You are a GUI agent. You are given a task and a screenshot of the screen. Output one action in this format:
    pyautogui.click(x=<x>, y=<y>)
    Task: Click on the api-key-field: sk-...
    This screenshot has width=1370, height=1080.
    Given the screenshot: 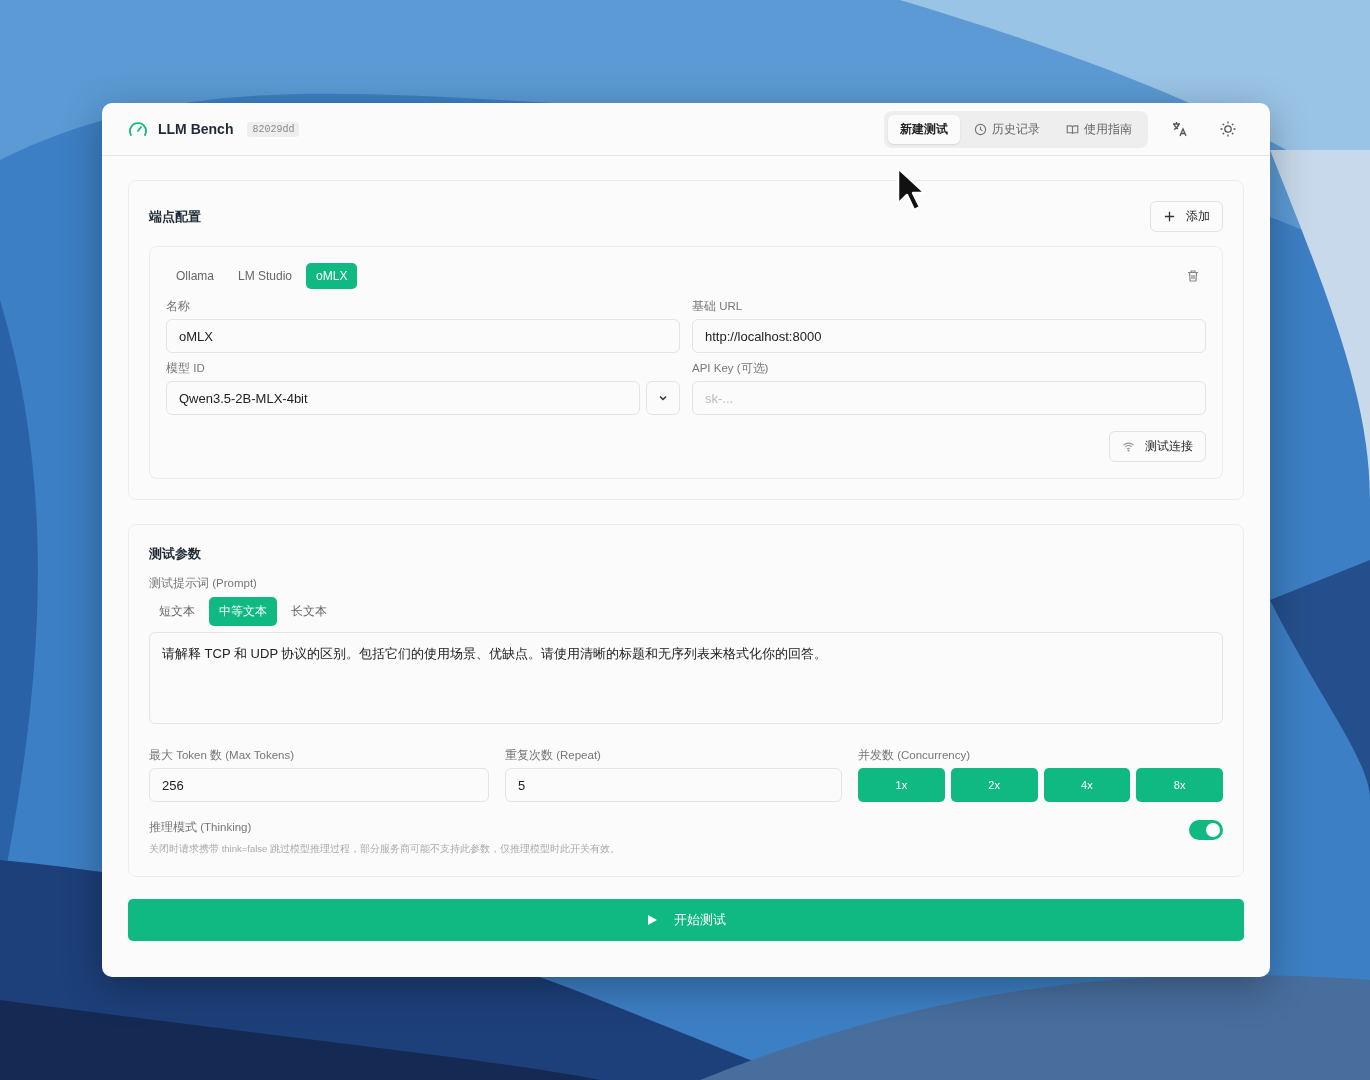 What is the action you would take?
    pyautogui.click(x=949, y=398)
    